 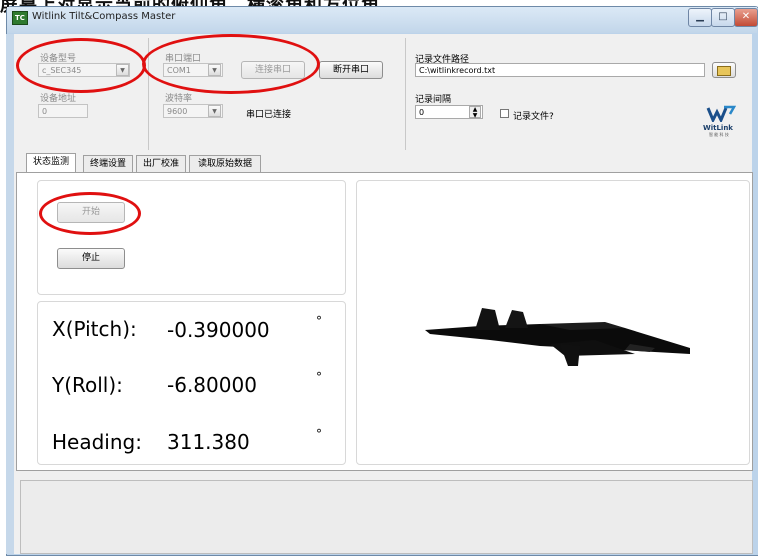 What do you see at coordinates (82, 94) in the screenshot?
I see `device-group` at bounding box center [82, 94].